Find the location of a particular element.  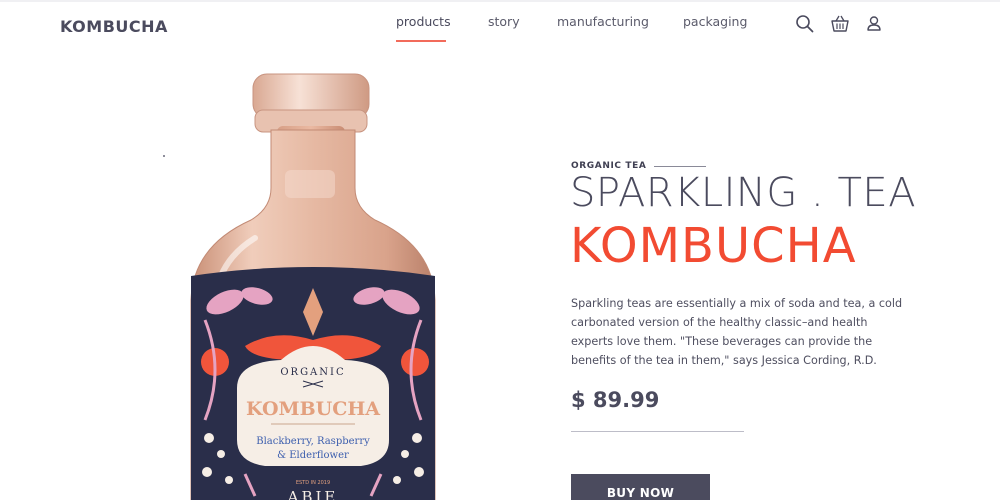

basket-icon is located at coordinates (840, 26).